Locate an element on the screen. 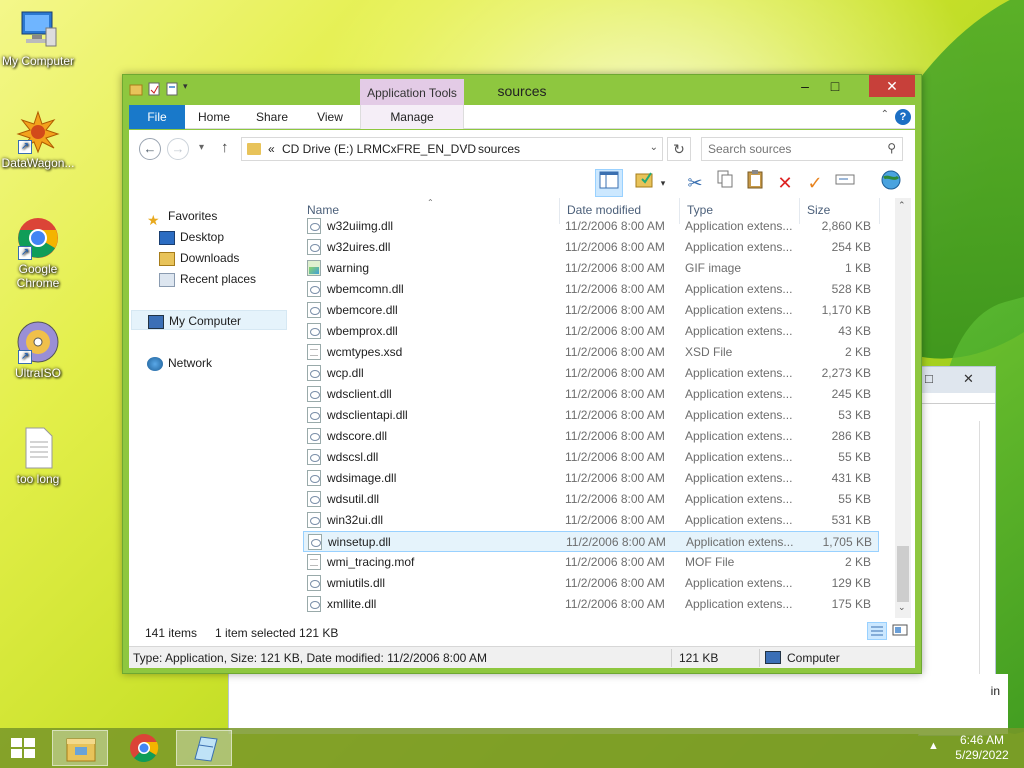  background-window-titlebar: □ ✕ is located at coordinates (957, 380).